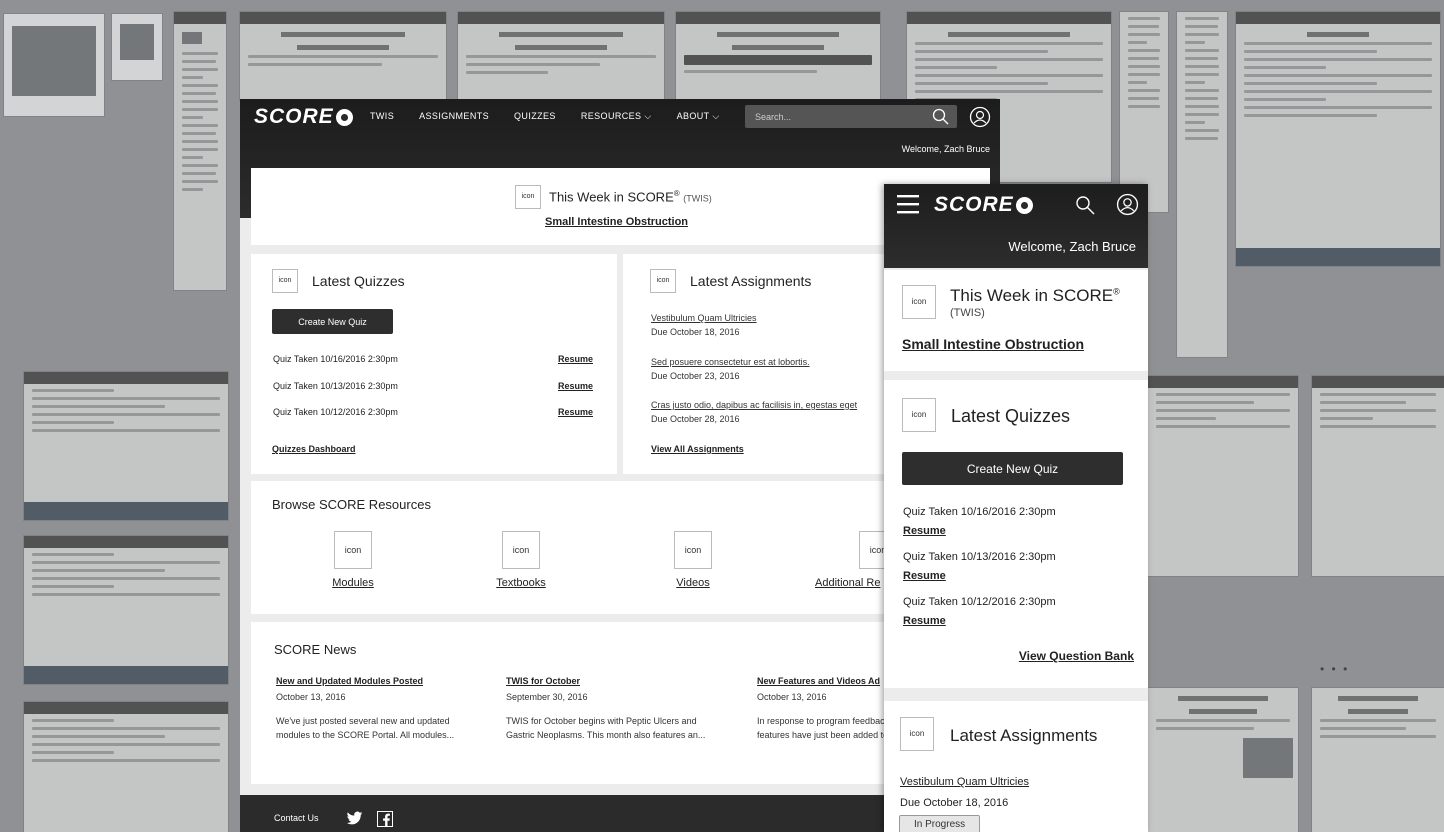  What do you see at coordinates (433, 359) in the screenshot?
I see `quiz-row: Quiz Taken 10/16/2016 2:30pm Resume` at bounding box center [433, 359].